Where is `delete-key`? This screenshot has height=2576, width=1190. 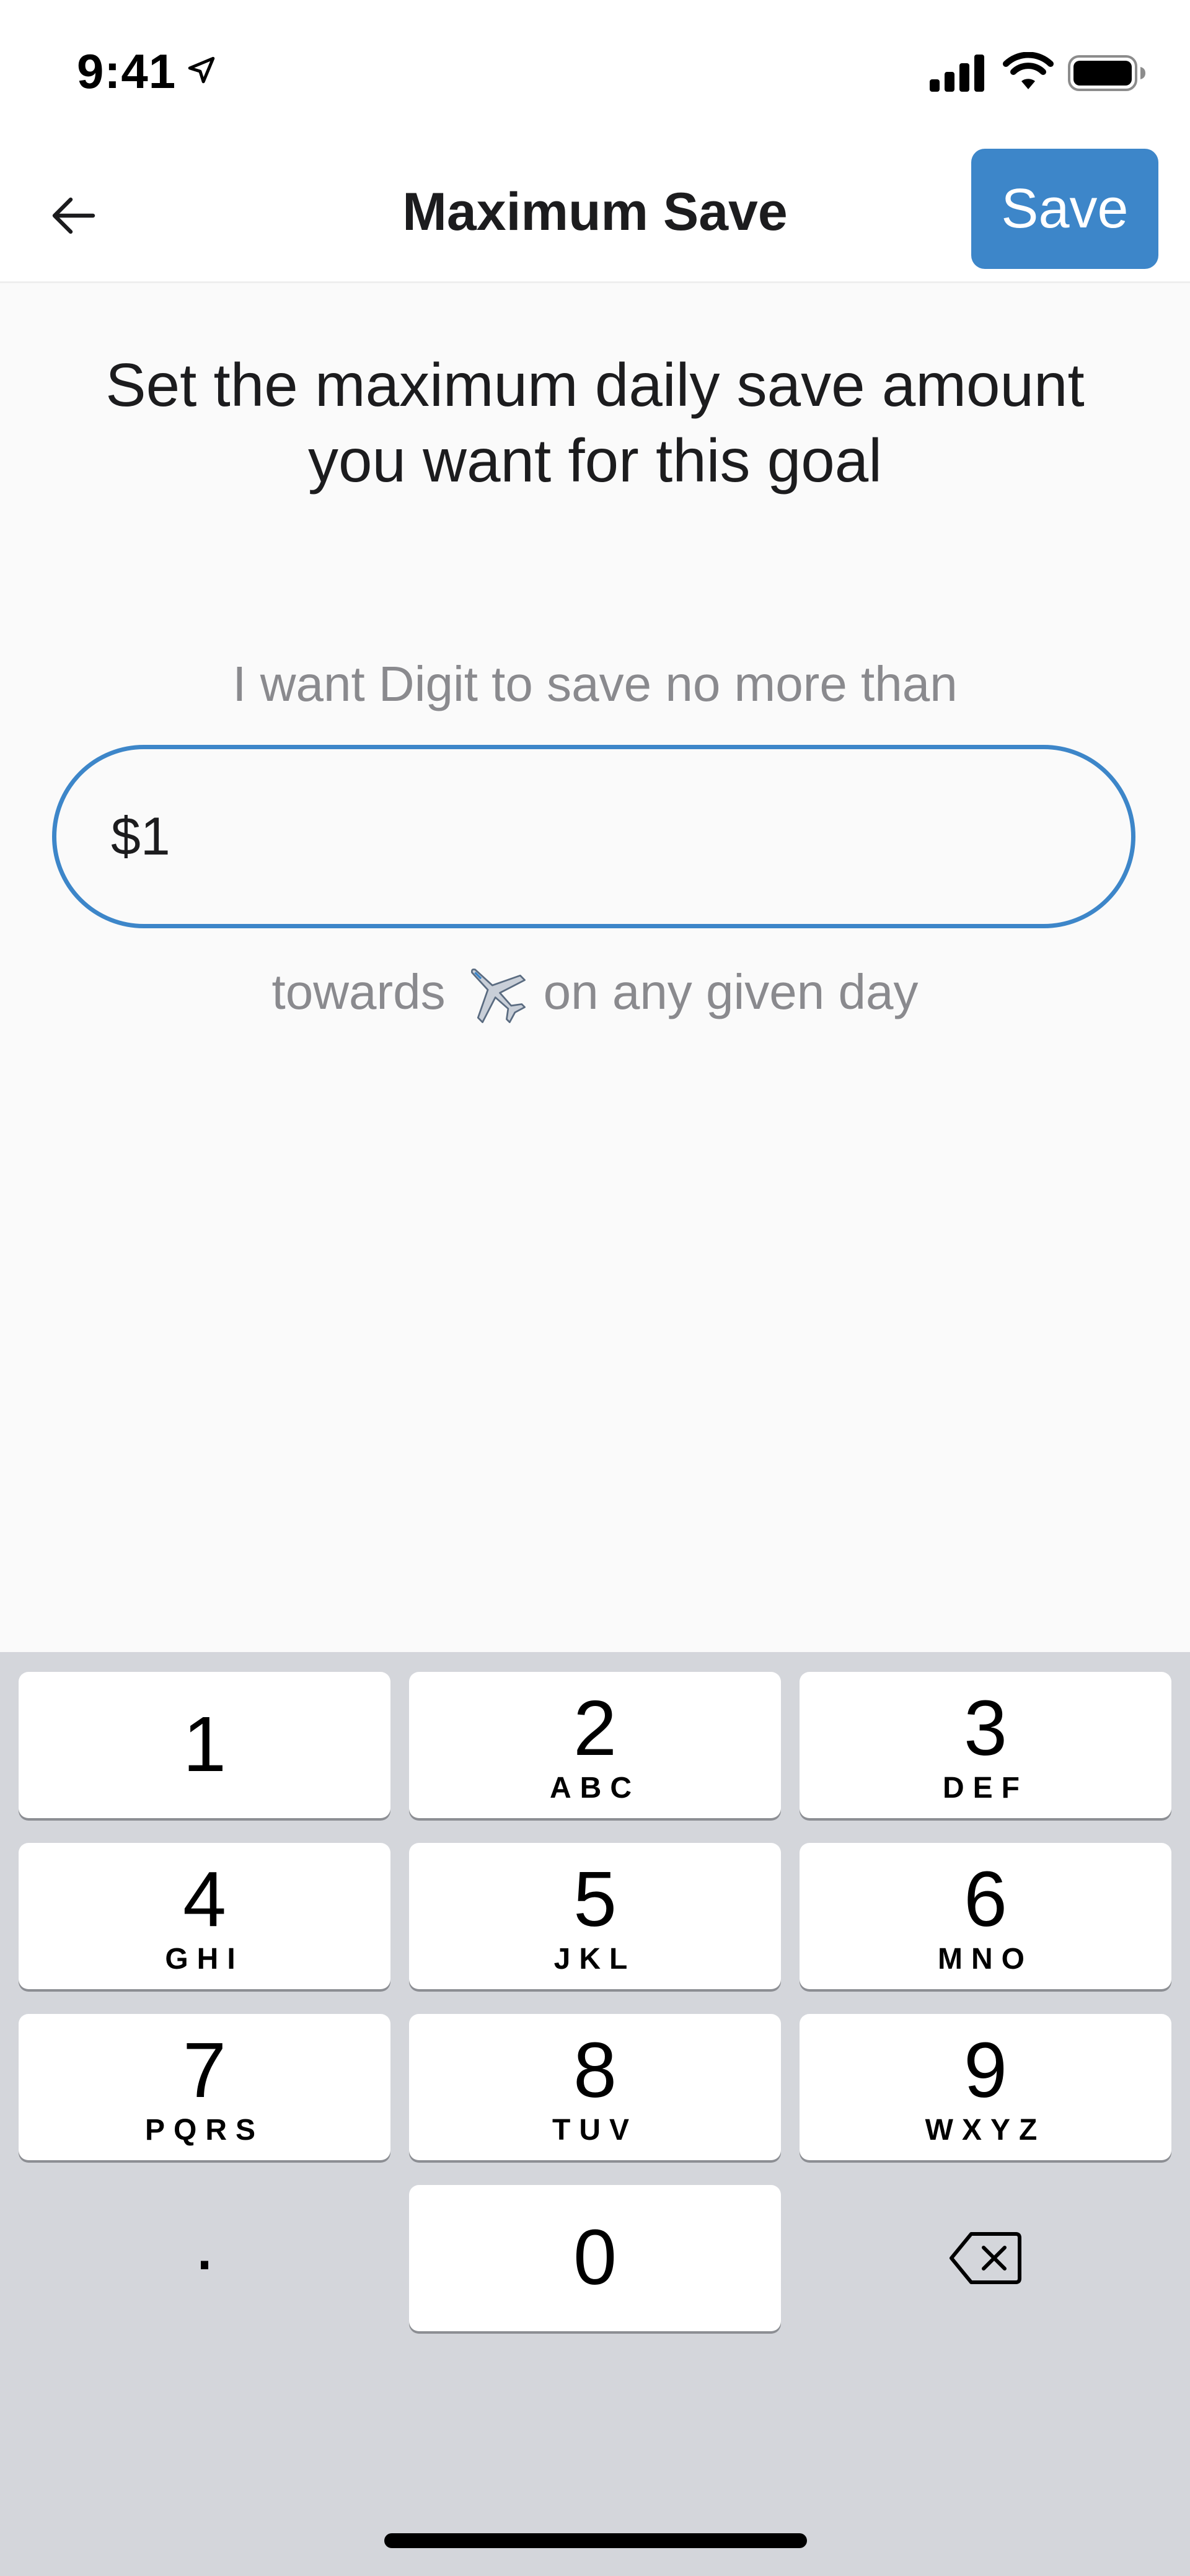 delete-key is located at coordinates (985, 2258).